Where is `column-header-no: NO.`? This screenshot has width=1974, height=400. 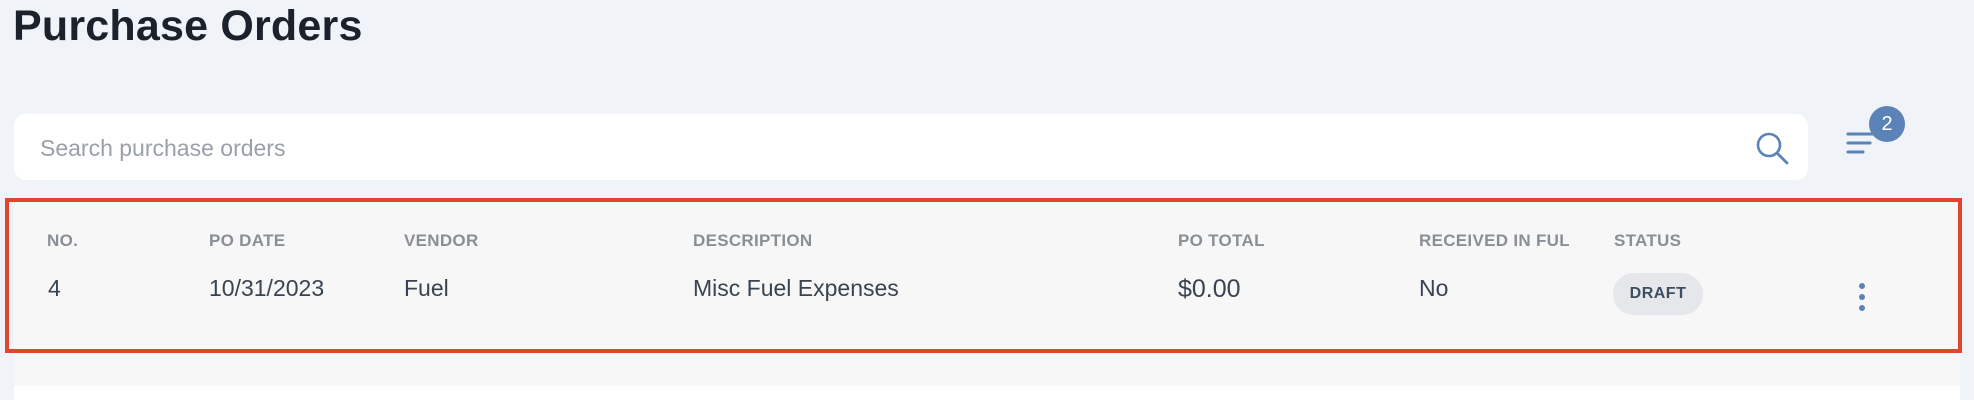
column-header-no: NO. is located at coordinates (63, 240).